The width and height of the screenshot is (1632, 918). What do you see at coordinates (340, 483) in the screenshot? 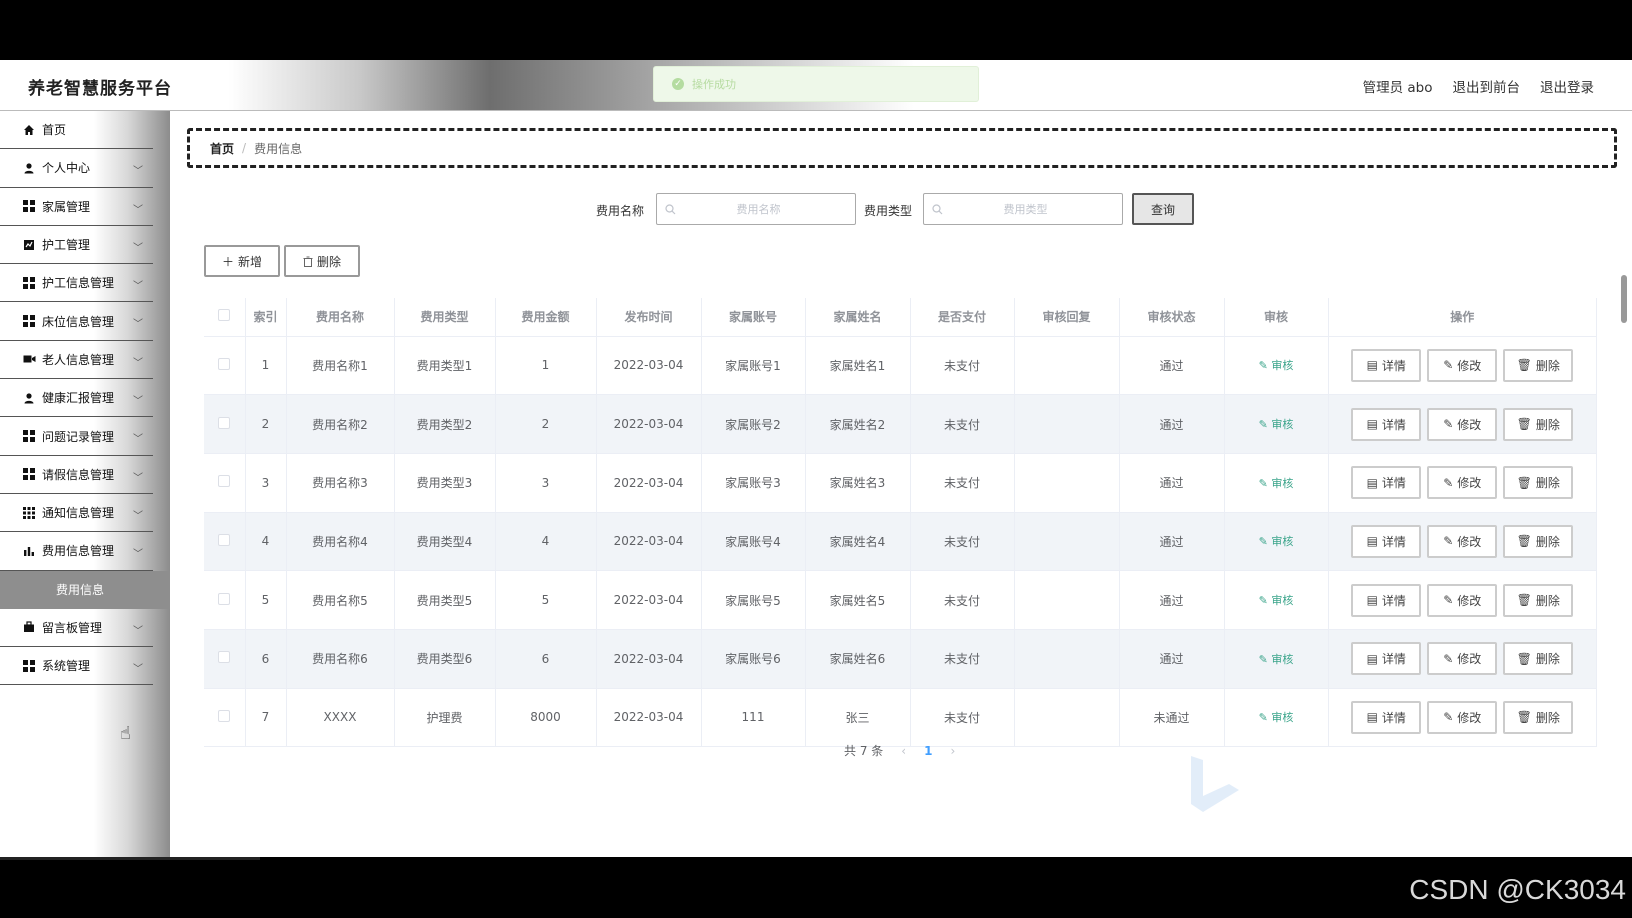
I see `cell-name: 费用名称3` at bounding box center [340, 483].